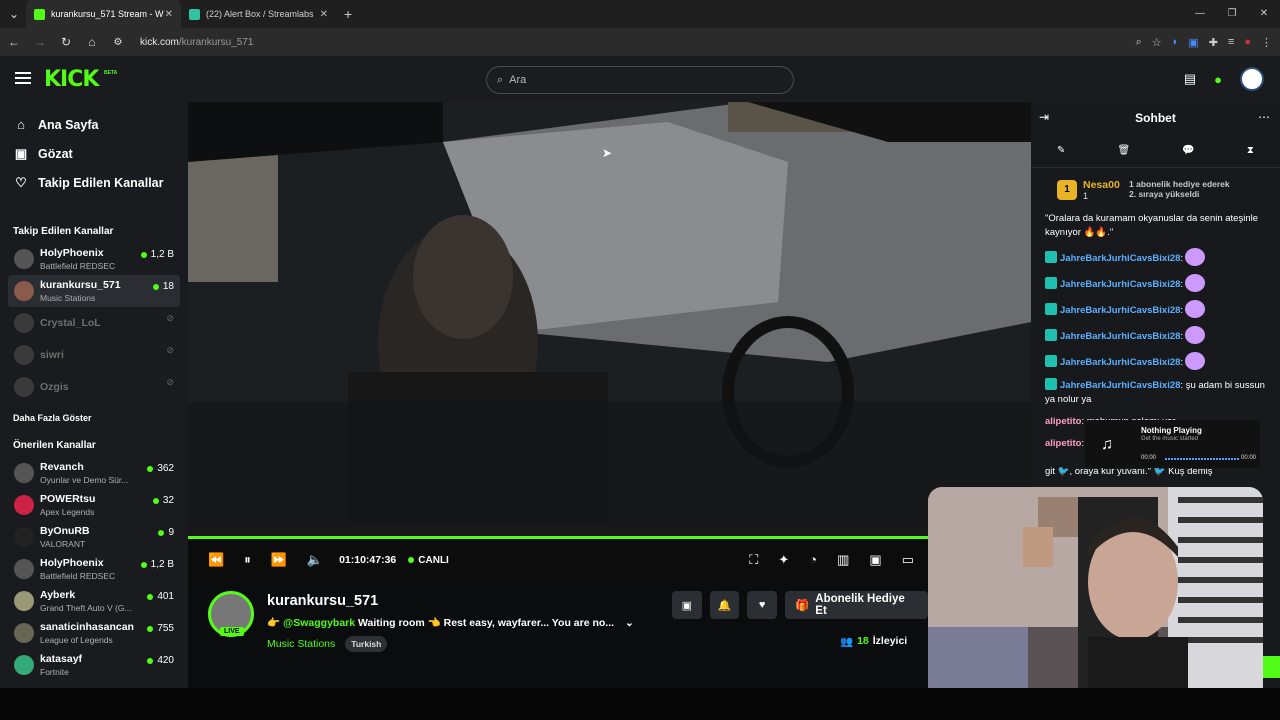 The image size is (1280, 720). What do you see at coordinates (1190, 79) in the screenshot?
I see `rewards-icon: ▤` at bounding box center [1190, 79].